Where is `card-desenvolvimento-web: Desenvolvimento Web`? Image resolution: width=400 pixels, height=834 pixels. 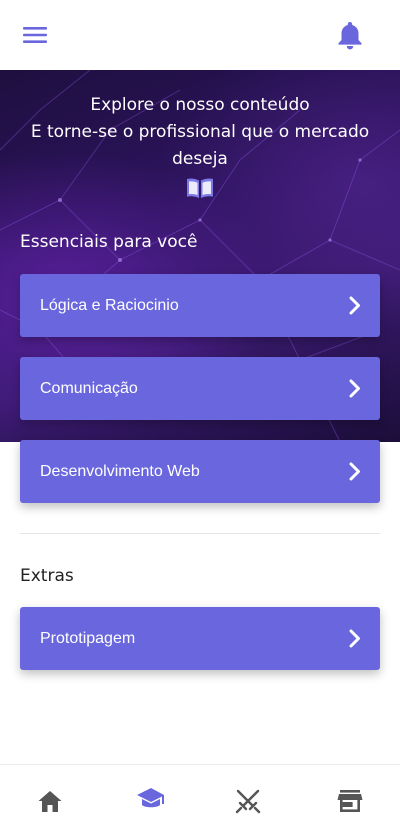
card-desenvolvimento-web: Desenvolvimento Web is located at coordinates (200, 471).